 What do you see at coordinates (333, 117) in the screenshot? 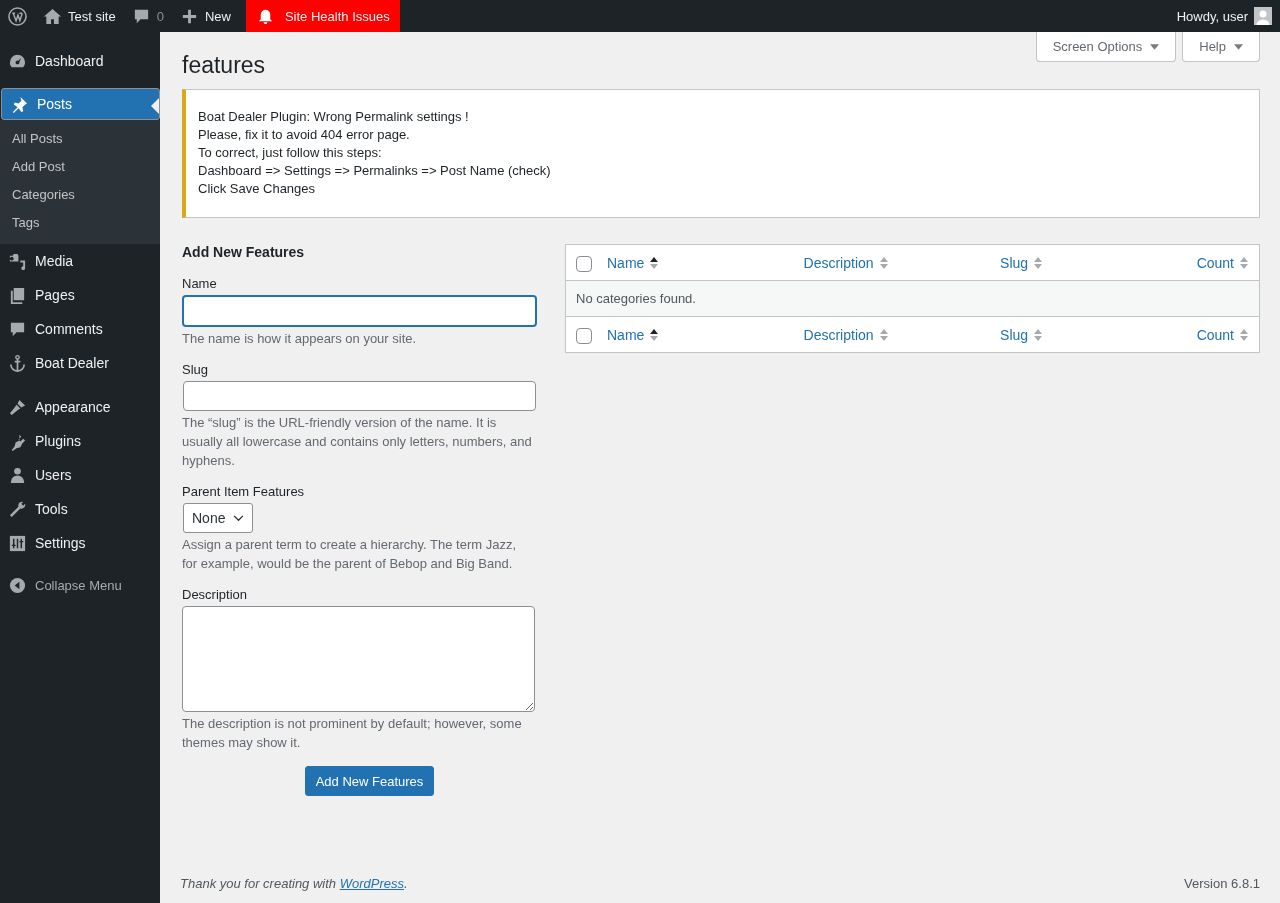
I see `notice-text: Boat Dealer Plugin: Wrong Permalink settings !` at bounding box center [333, 117].